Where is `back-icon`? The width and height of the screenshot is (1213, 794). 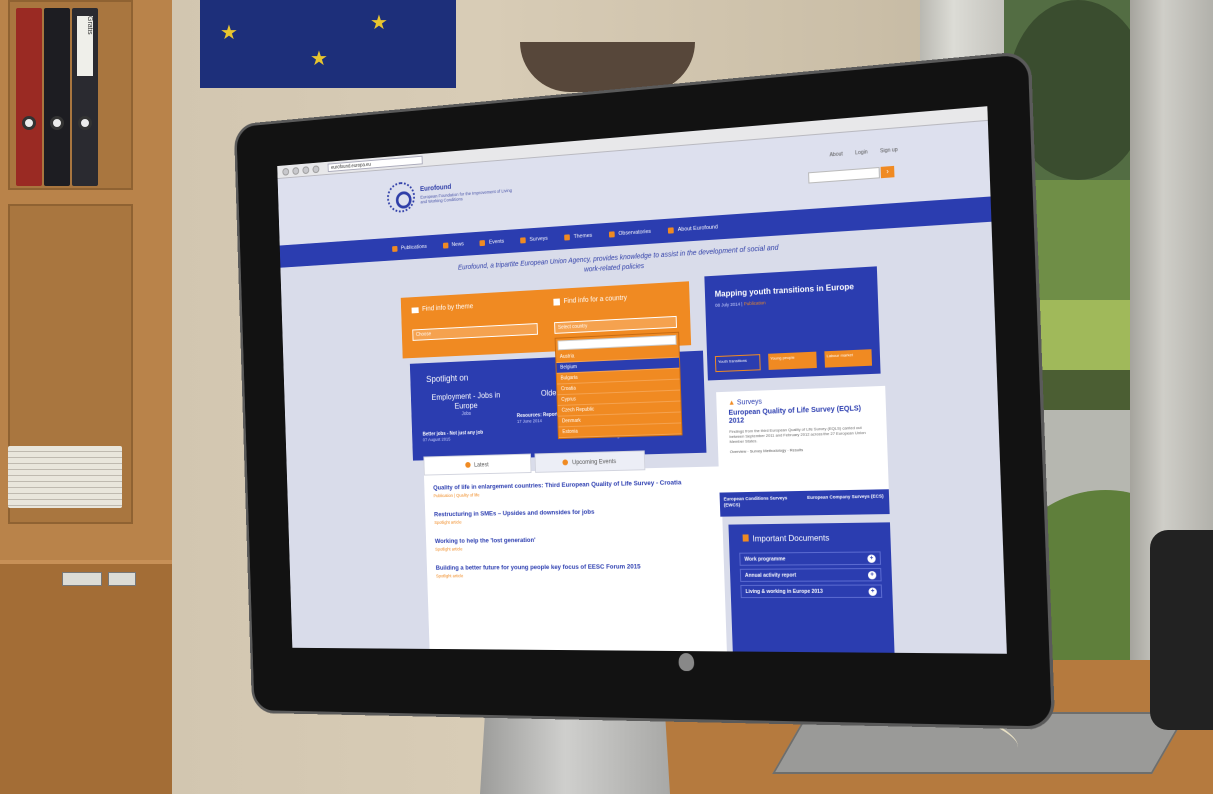 back-icon is located at coordinates (286, 171).